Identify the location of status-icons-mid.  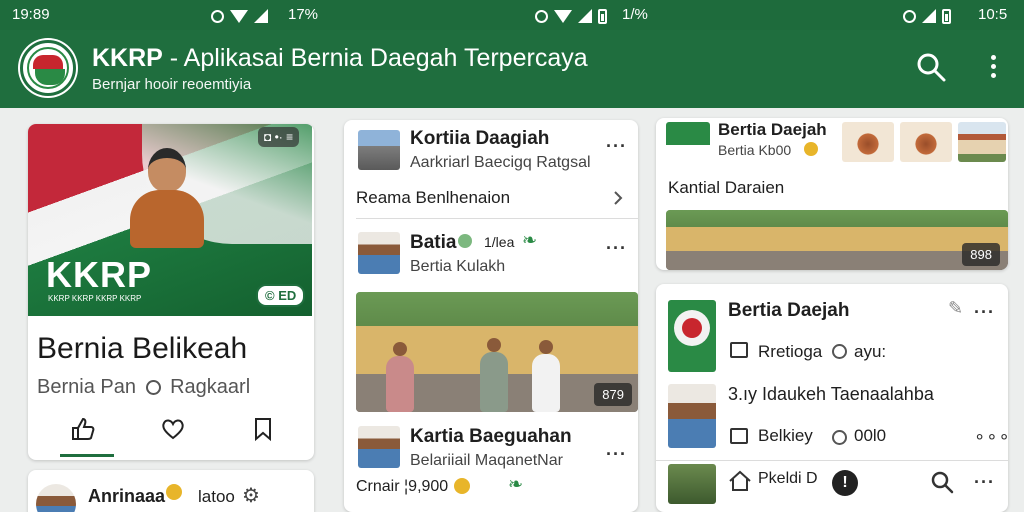
(571, 15).